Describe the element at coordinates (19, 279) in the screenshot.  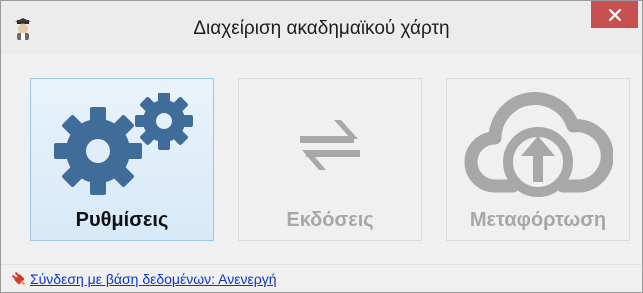
I see `plug-icon` at that location.